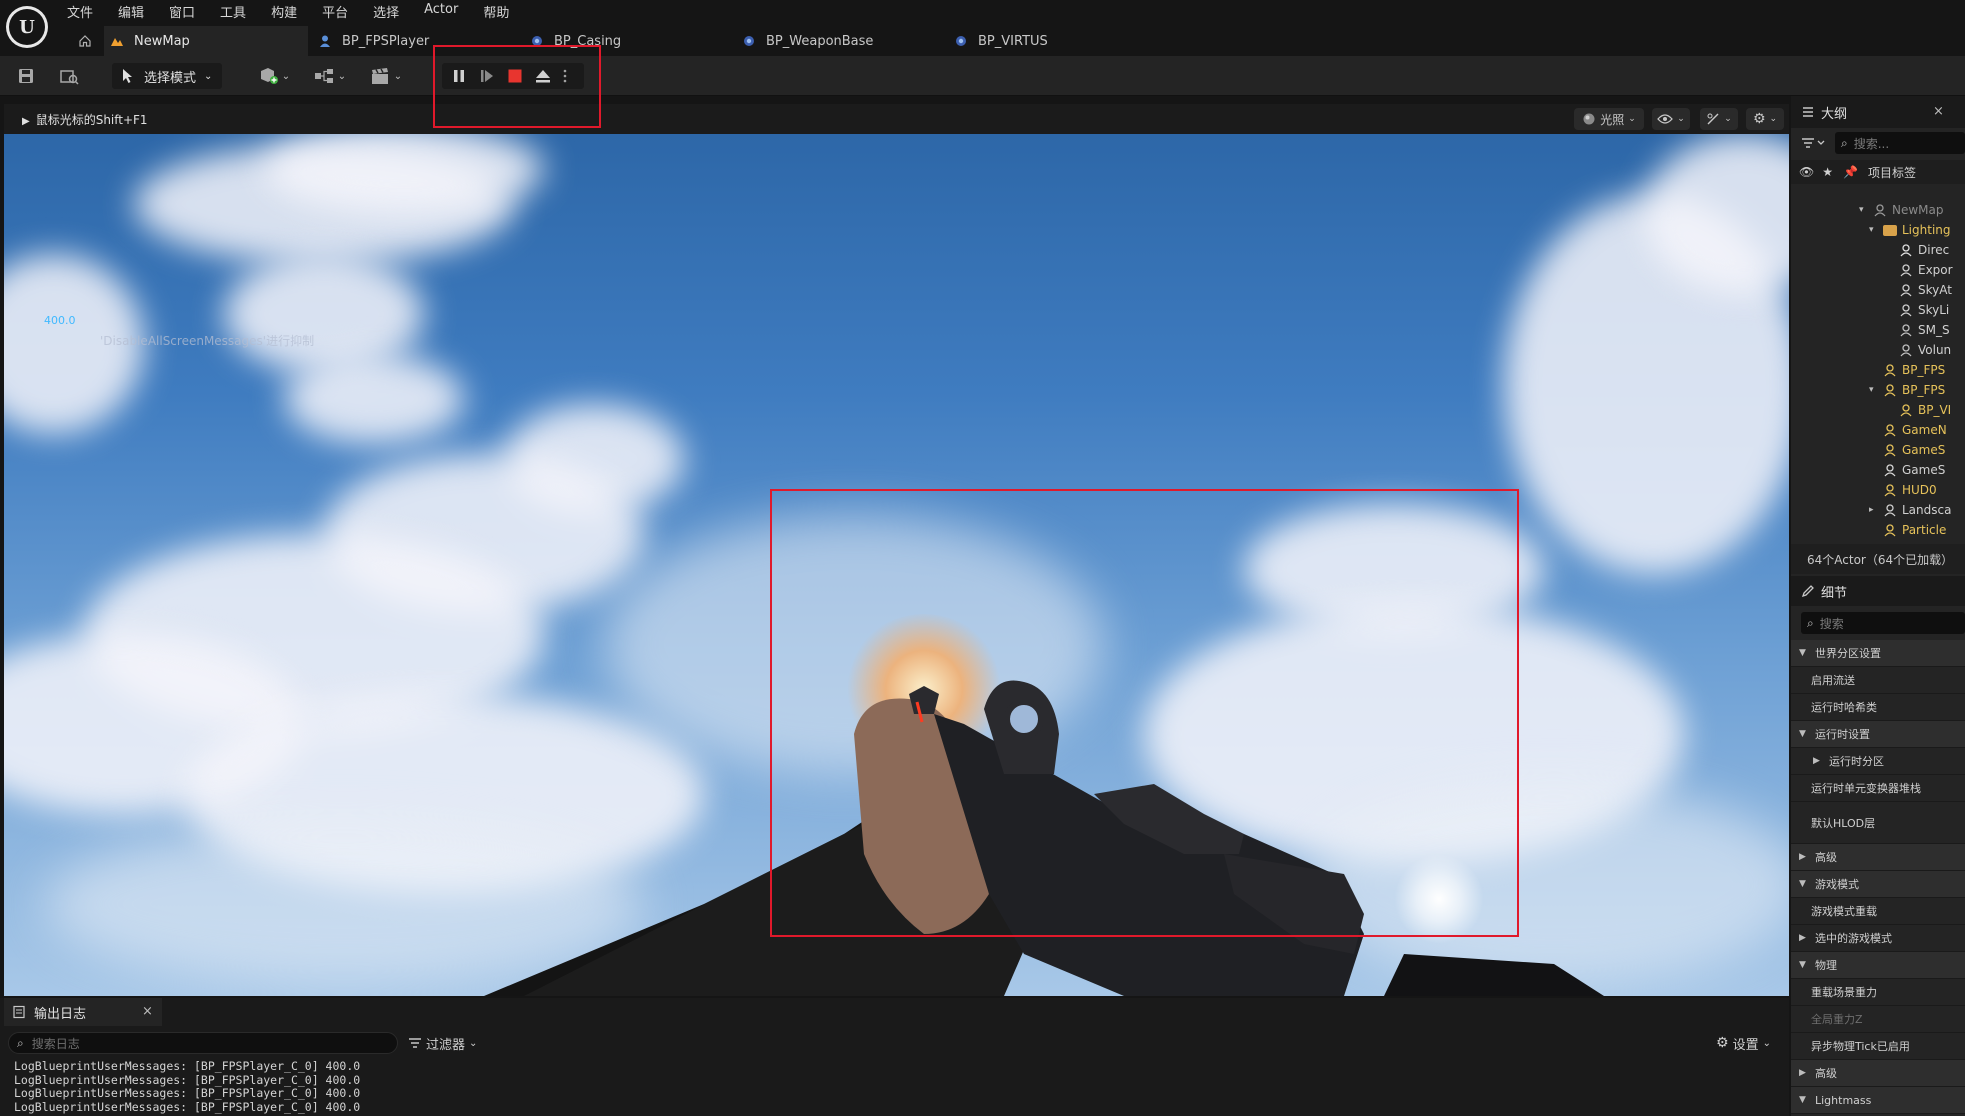  Describe the element at coordinates (1878, 310) in the screenshot. I see `outliner-row: SkyLi` at that location.